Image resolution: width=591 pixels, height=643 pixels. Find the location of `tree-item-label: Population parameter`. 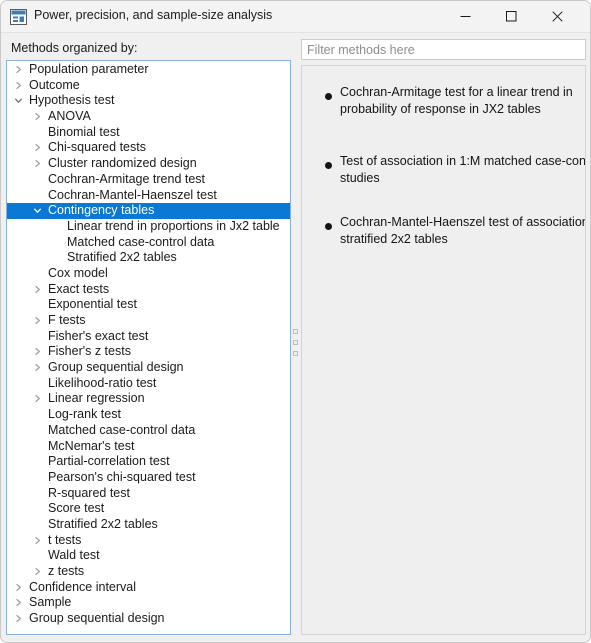

tree-item-label: Population parameter is located at coordinates (89, 69).